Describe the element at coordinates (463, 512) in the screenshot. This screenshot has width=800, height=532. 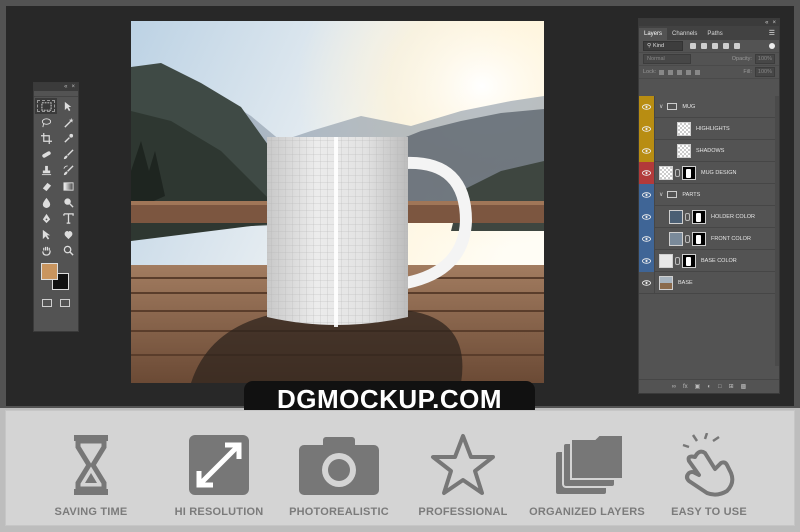
I see `feature-label: PROFESSIONAL` at that location.